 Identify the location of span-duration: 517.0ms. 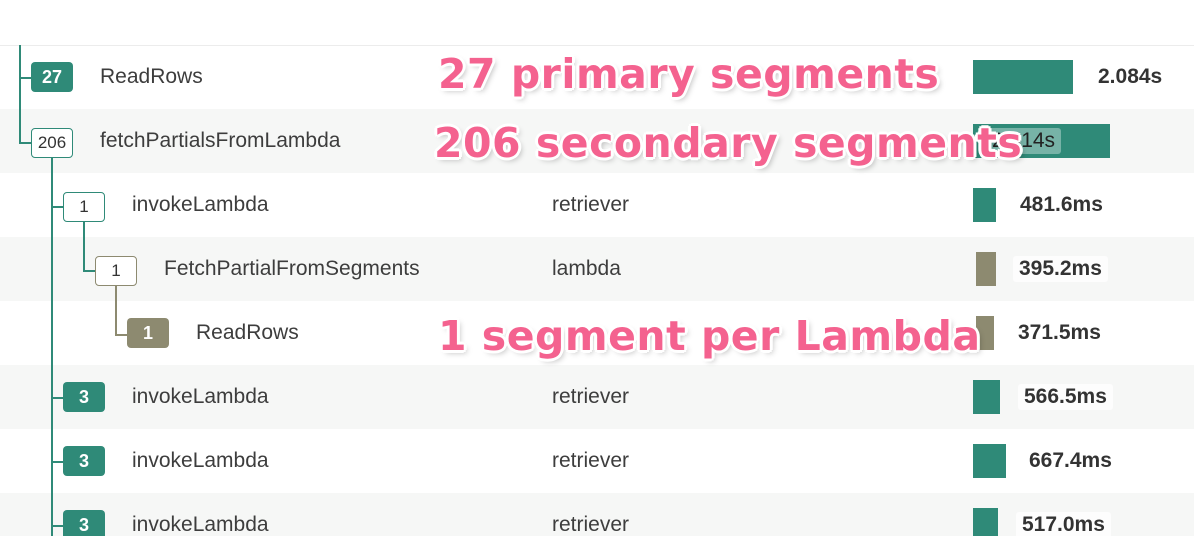
(1063, 524).